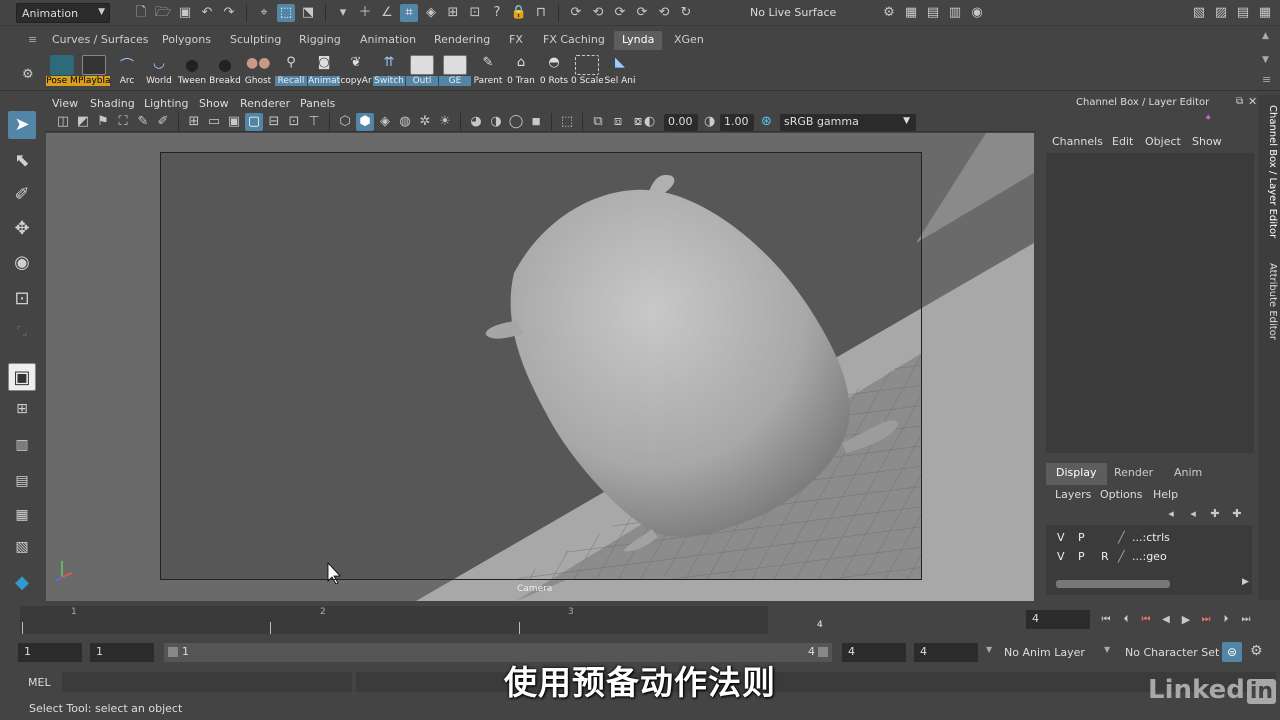  Describe the element at coordinates (1265, 60) in the screenshot. I see `scroll-down-icon: ▼` at that location.